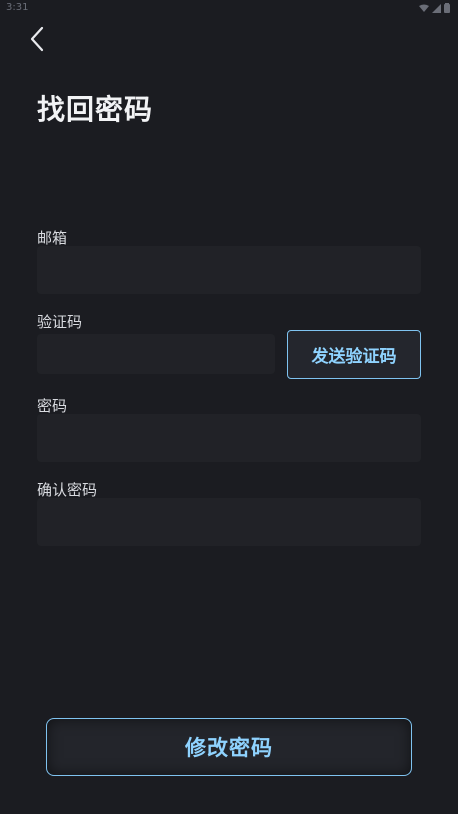 The width and height of the screenshot is (458, 814). I want to click on page-title: 找回密码, so click(95, 109).